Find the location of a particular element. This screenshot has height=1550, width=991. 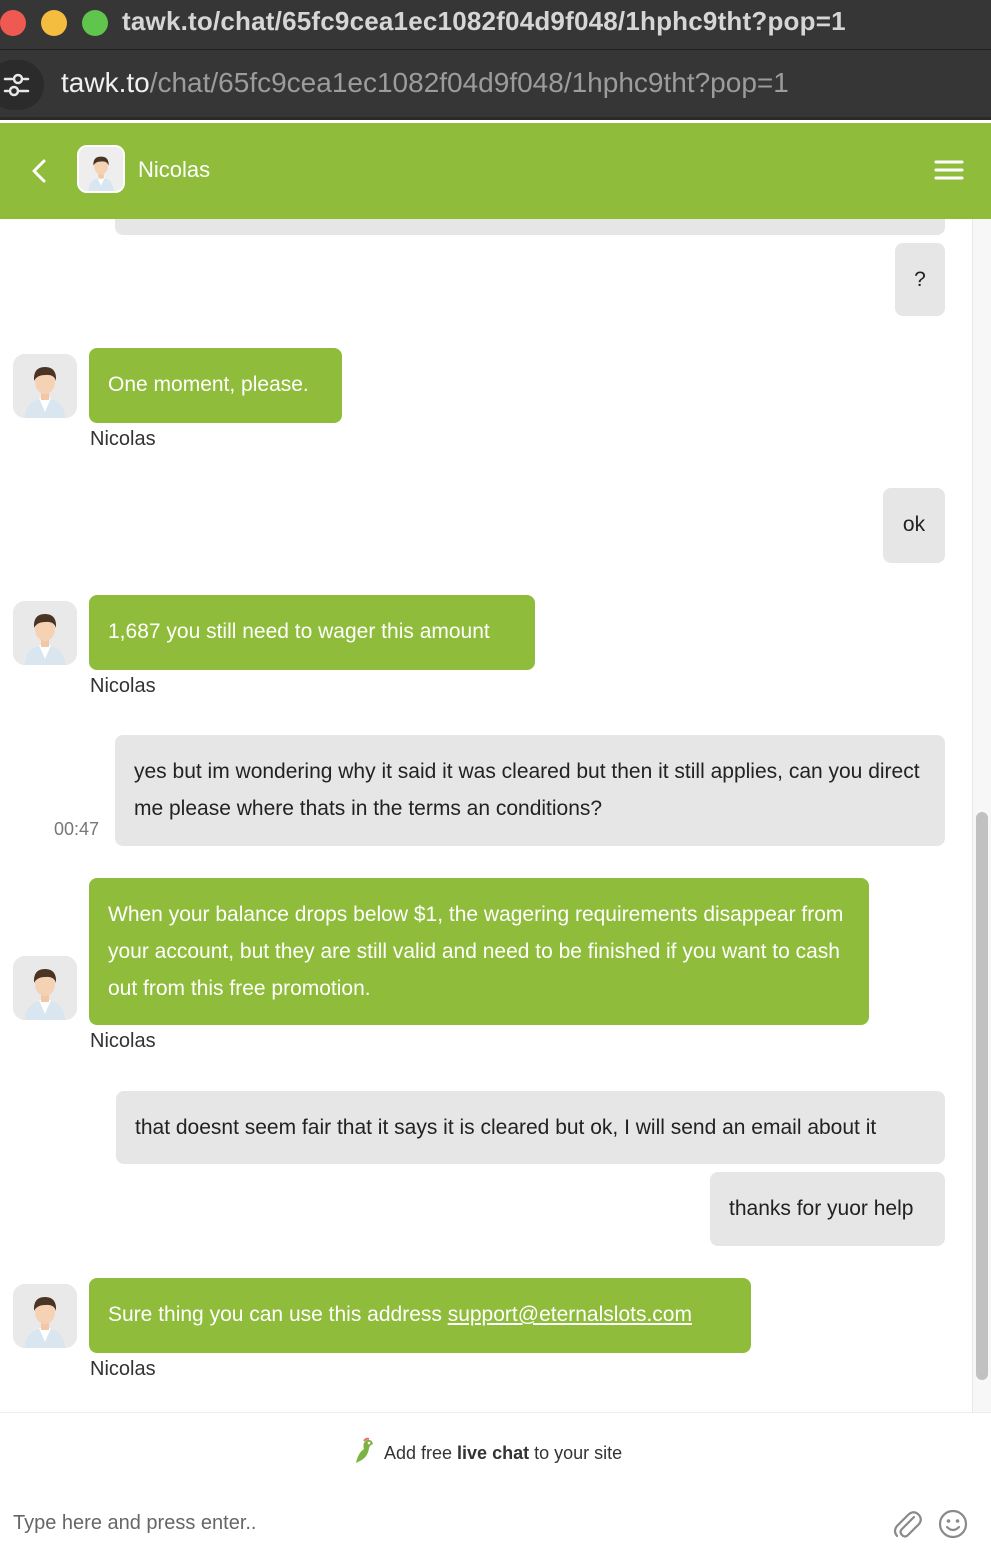

hamburger-menu-icon is located at coordinates (949, 170).